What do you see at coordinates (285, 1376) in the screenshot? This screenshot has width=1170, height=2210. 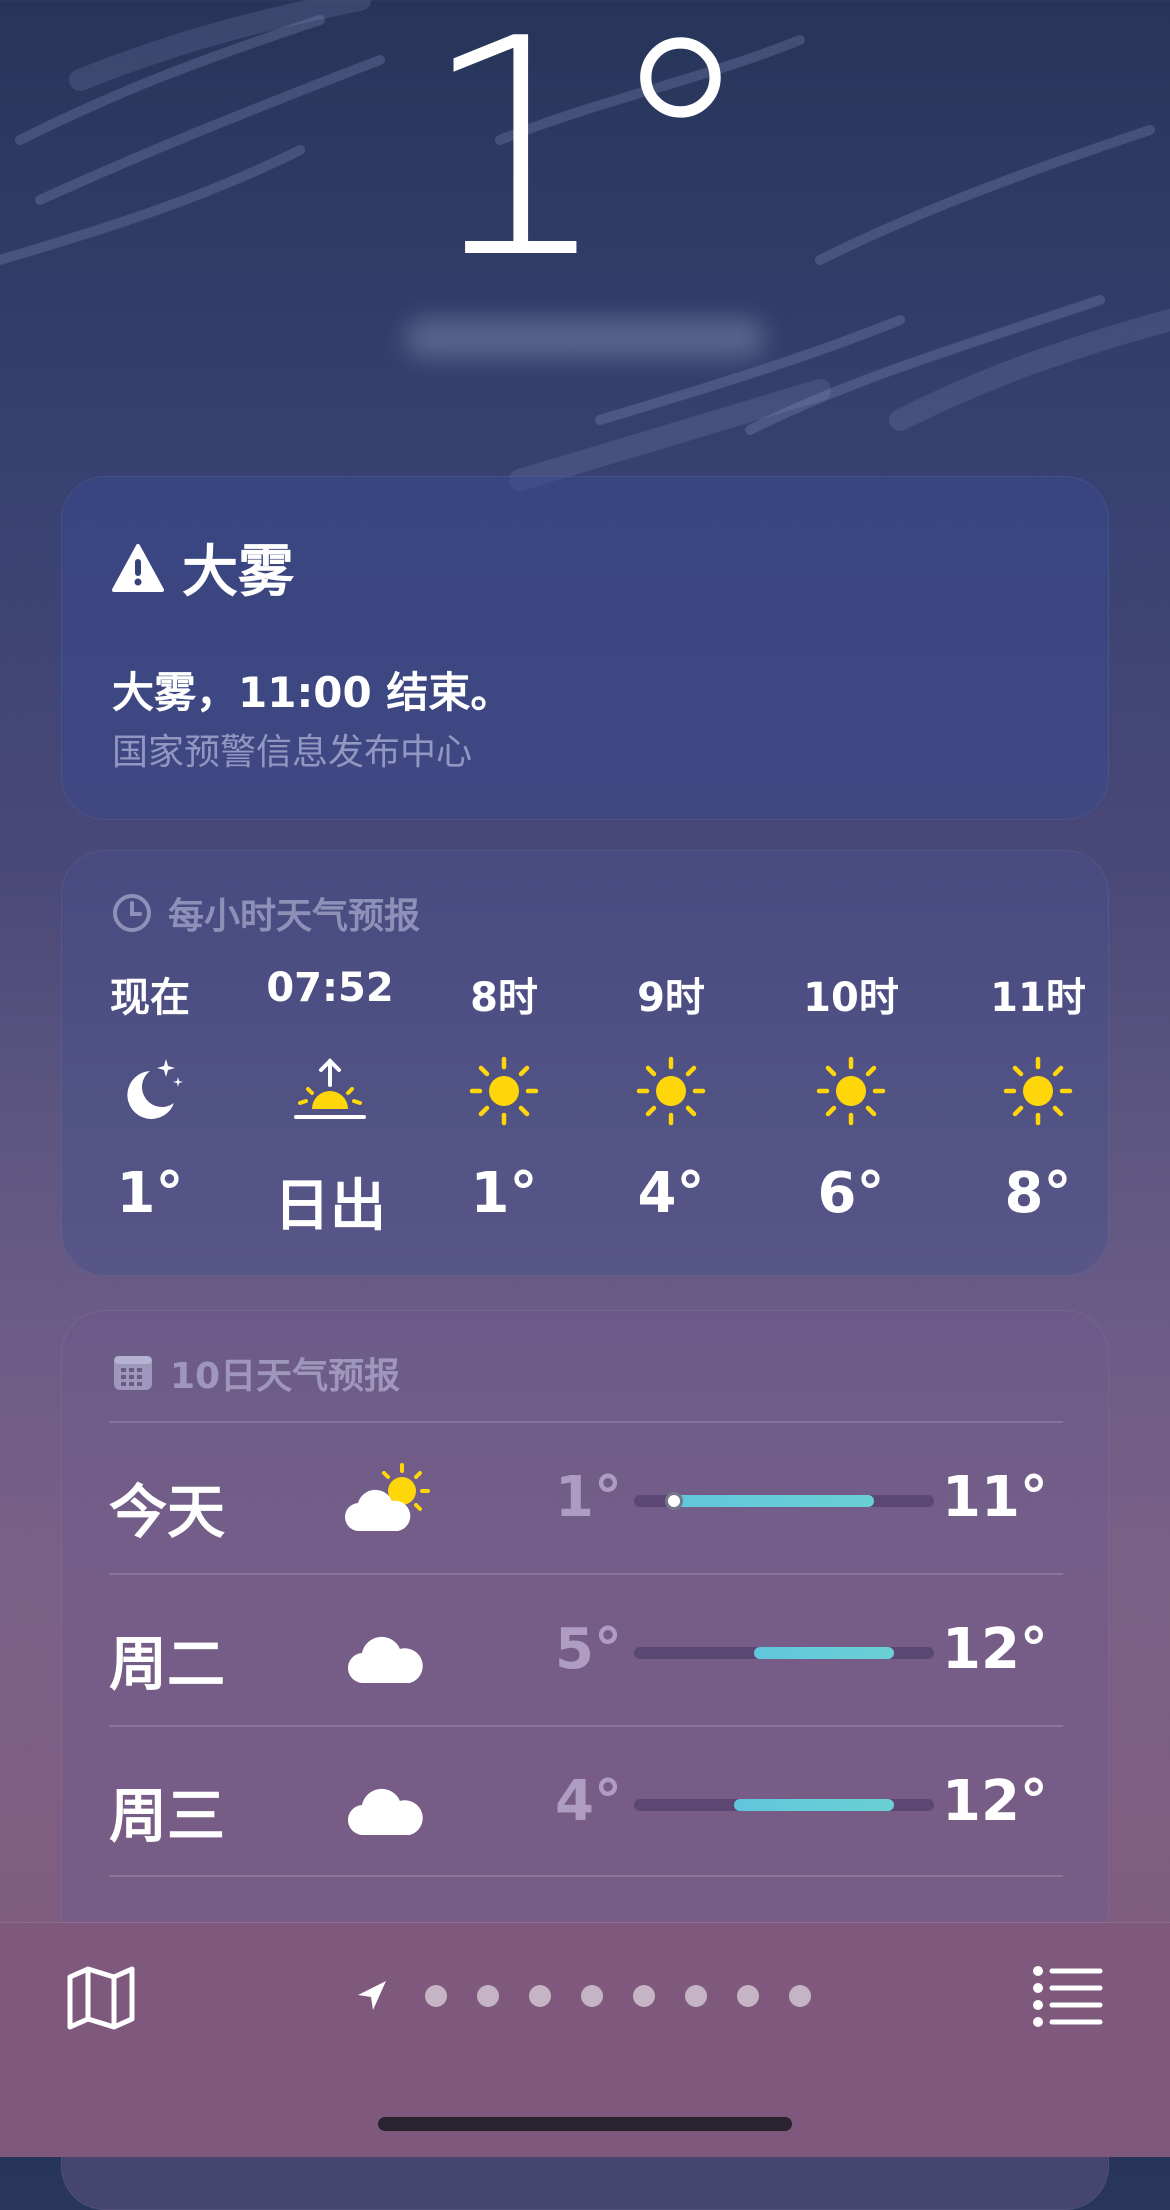 I see `daily-title: 10日天气预报` at bounding box center [285, 1376].